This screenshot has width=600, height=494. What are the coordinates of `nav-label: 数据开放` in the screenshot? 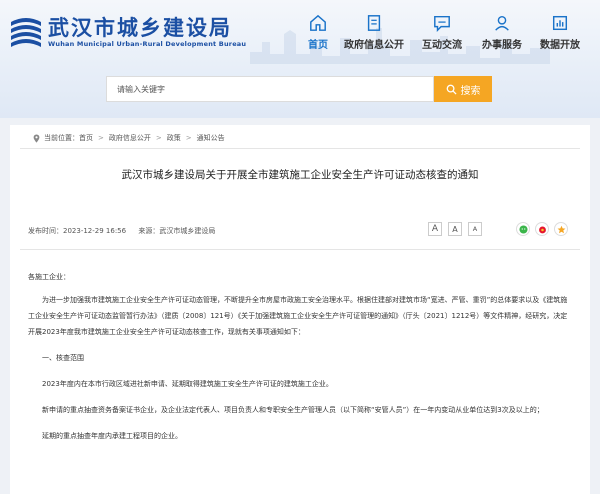 It's located at (560, 45).